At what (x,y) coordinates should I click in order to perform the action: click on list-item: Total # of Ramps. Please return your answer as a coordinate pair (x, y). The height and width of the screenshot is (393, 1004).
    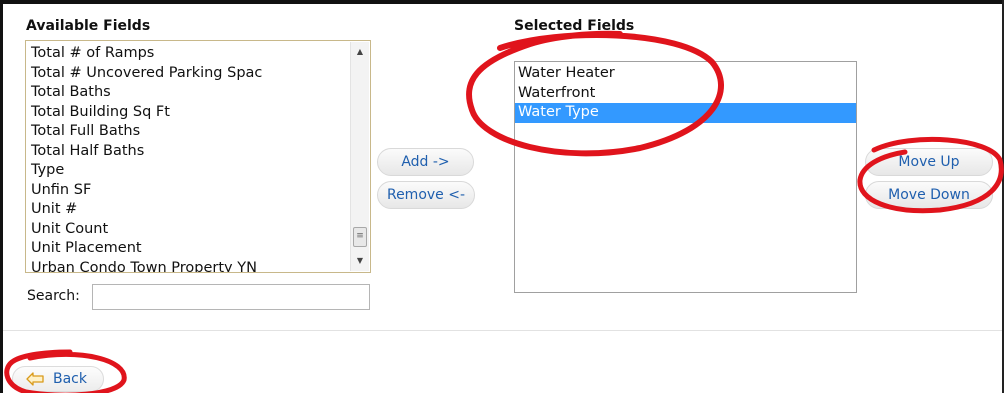
    Looking at the image, I should click on (189, 54).